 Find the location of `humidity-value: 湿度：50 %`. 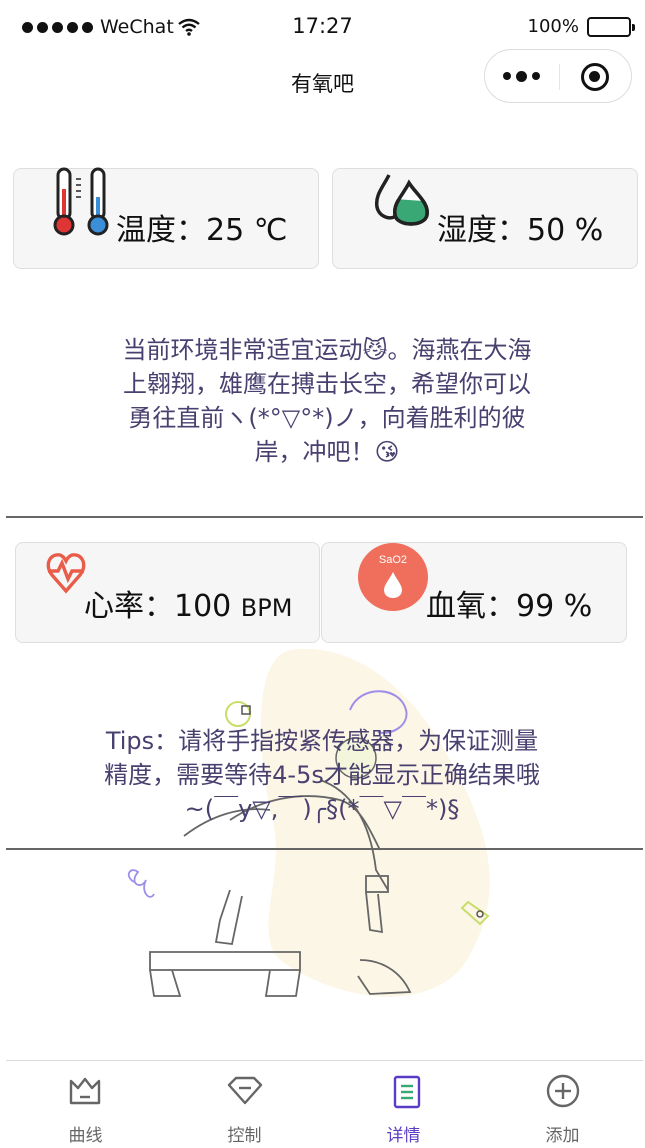

humidity-value: 湿度：50 % is located at coordinates (520, 230).